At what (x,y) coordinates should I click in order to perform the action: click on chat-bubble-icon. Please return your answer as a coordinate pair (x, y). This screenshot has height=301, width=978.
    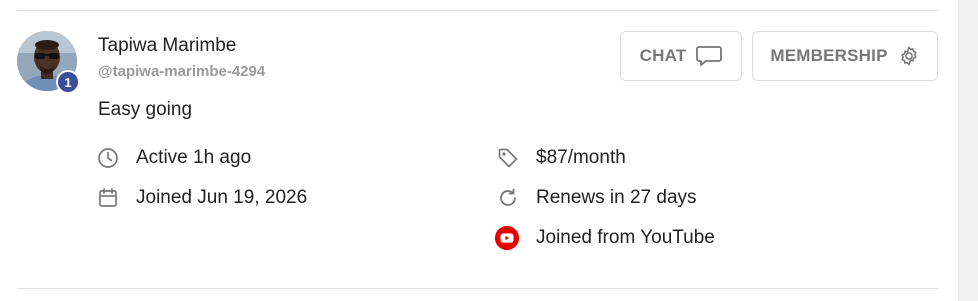
    Looking at the image, I should click on (709, 56).